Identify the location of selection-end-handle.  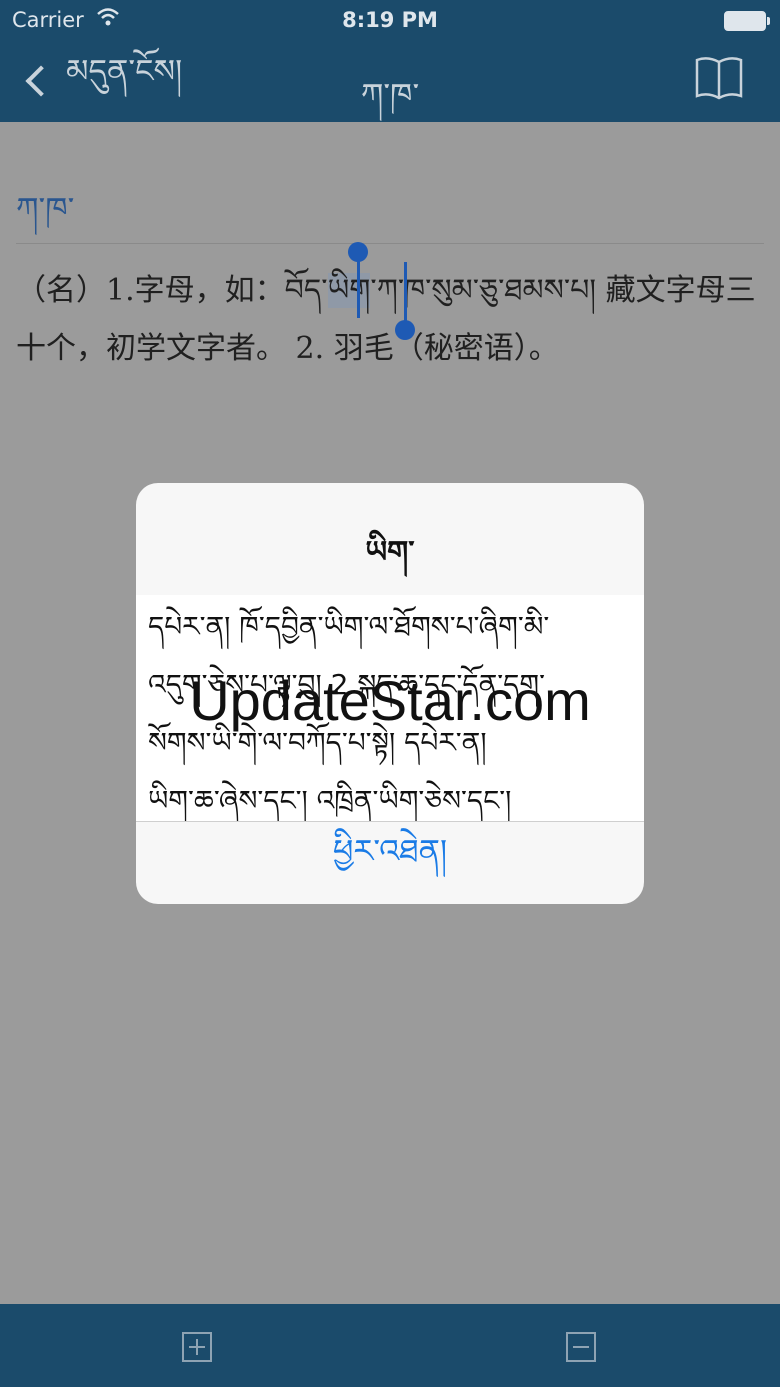
(405, 330).